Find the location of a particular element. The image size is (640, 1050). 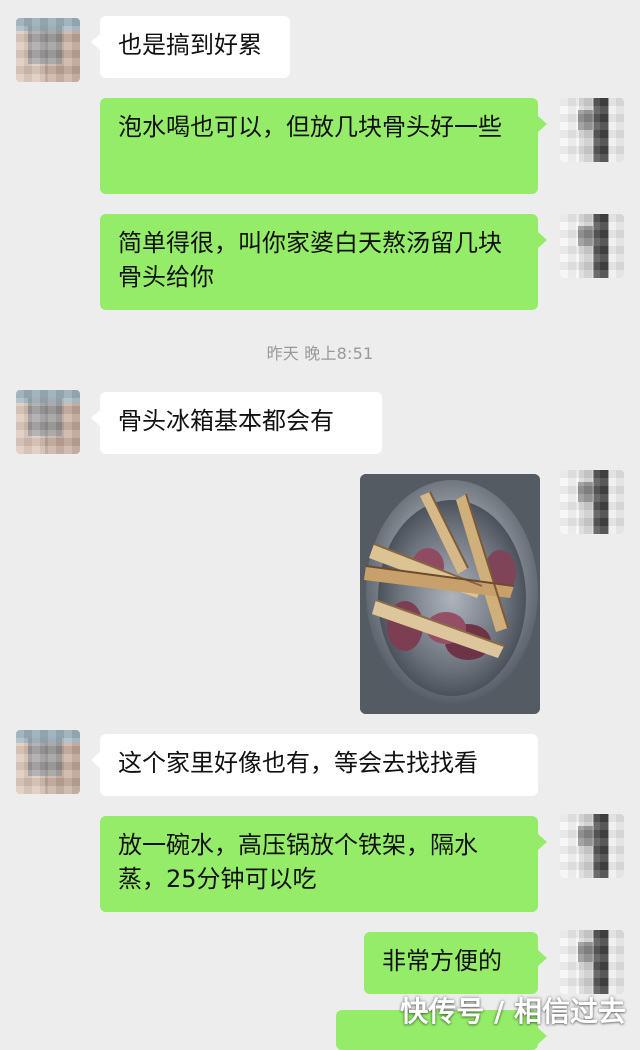

message-bubble-left-3: 这个家里好像也有，等会去找找看 is located at coordinates (314, 765).